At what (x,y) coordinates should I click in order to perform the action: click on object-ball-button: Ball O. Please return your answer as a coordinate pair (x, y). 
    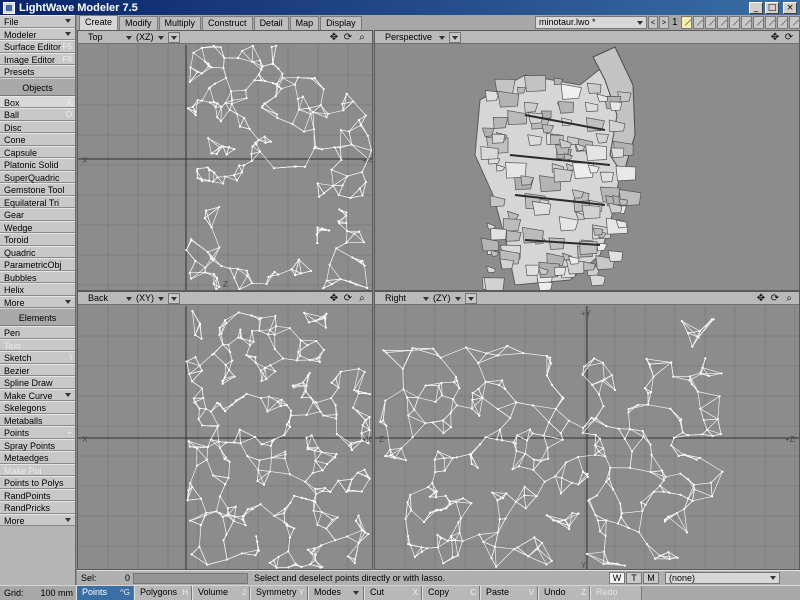
    Looking at the image, I should click on (37, 114).